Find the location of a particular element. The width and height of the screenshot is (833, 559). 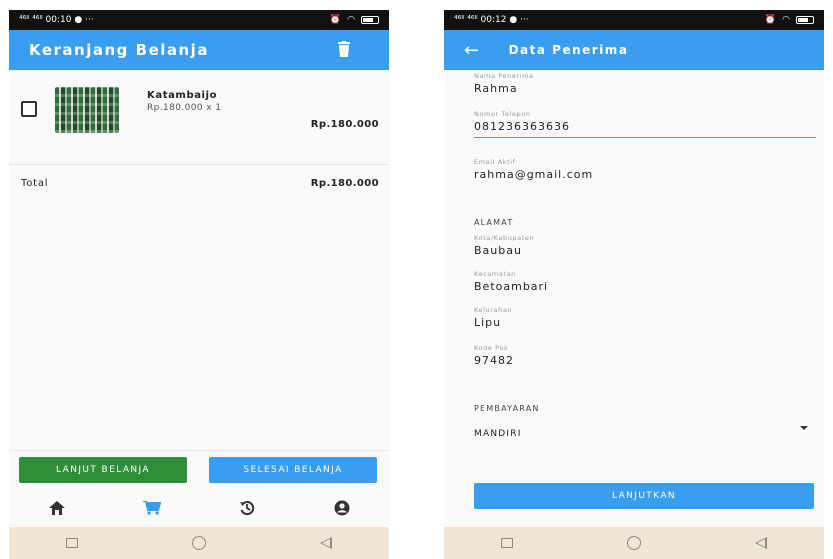

total-row: Total Rp.180.000 is located at coordinates (199, 188).